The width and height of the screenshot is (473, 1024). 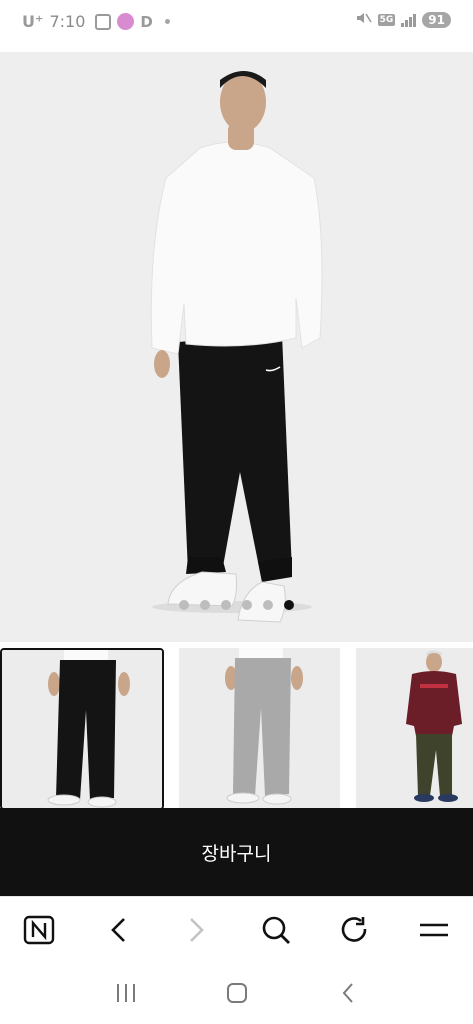 What do you see at coordinates (259, 729) in the screenshot?
I see `thumbnail-grey-pants` at bounding box center [259, 729].